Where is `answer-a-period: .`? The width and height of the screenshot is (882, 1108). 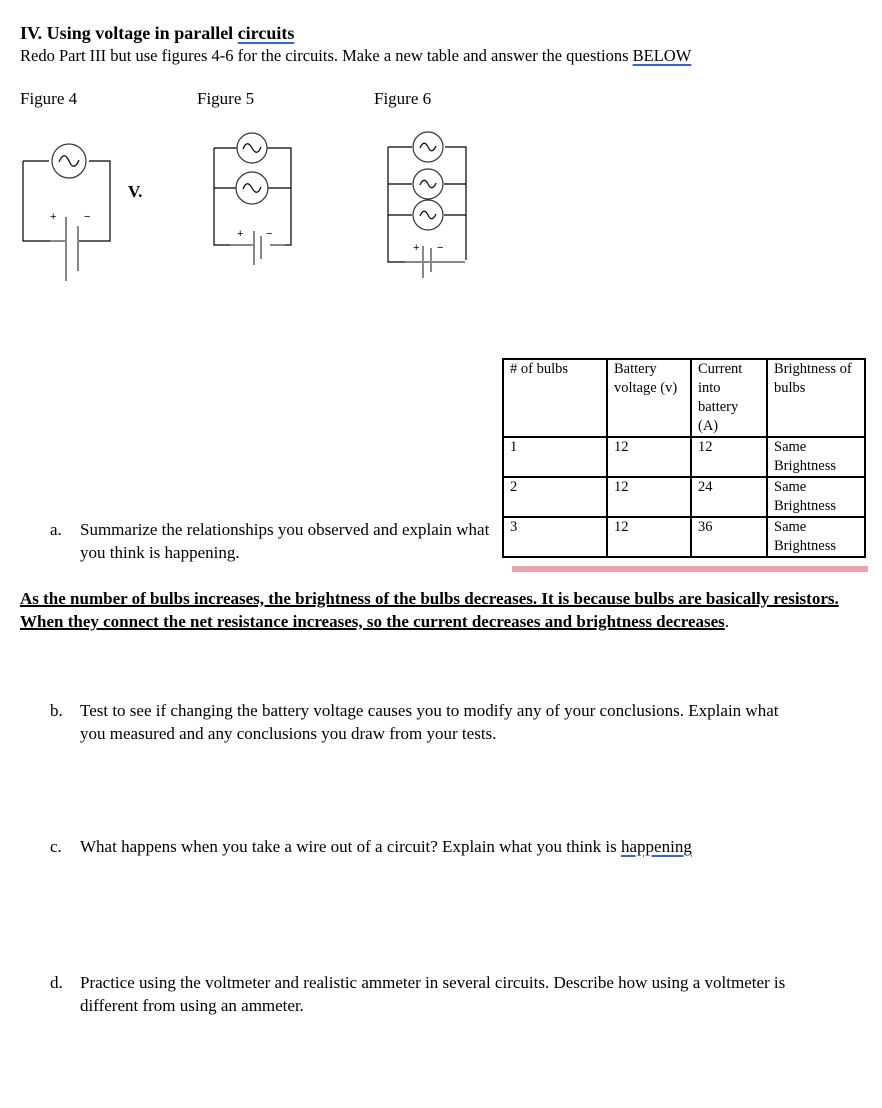
answer-a-period: . is located at coordinates (727, 621).